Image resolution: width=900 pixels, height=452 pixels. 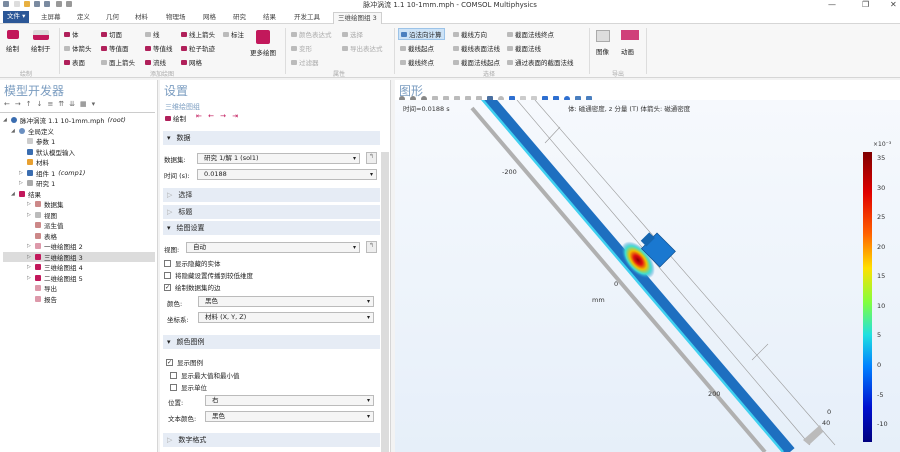 What do you see at coordinates (352, 34) in the screenshot?
I see `selection-button: 选择` at bounding box center [352, 34].